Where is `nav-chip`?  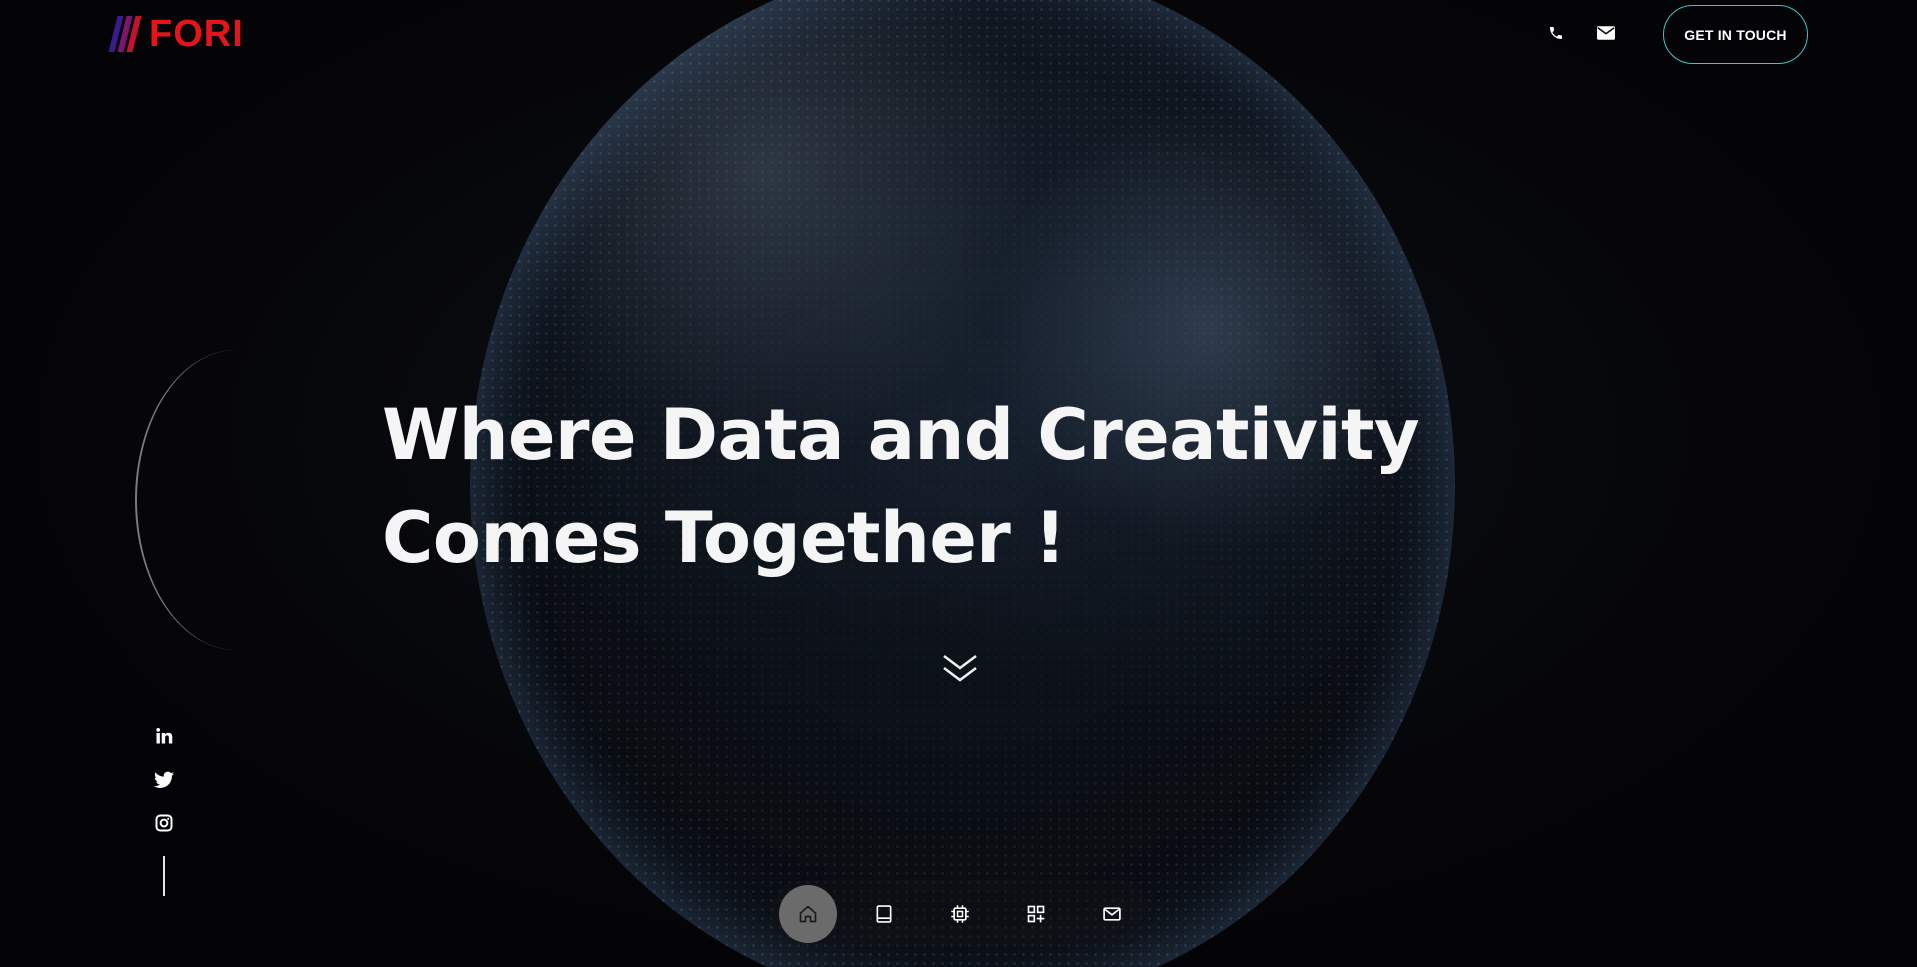
nav-chip is located at coordinates (960, 914).